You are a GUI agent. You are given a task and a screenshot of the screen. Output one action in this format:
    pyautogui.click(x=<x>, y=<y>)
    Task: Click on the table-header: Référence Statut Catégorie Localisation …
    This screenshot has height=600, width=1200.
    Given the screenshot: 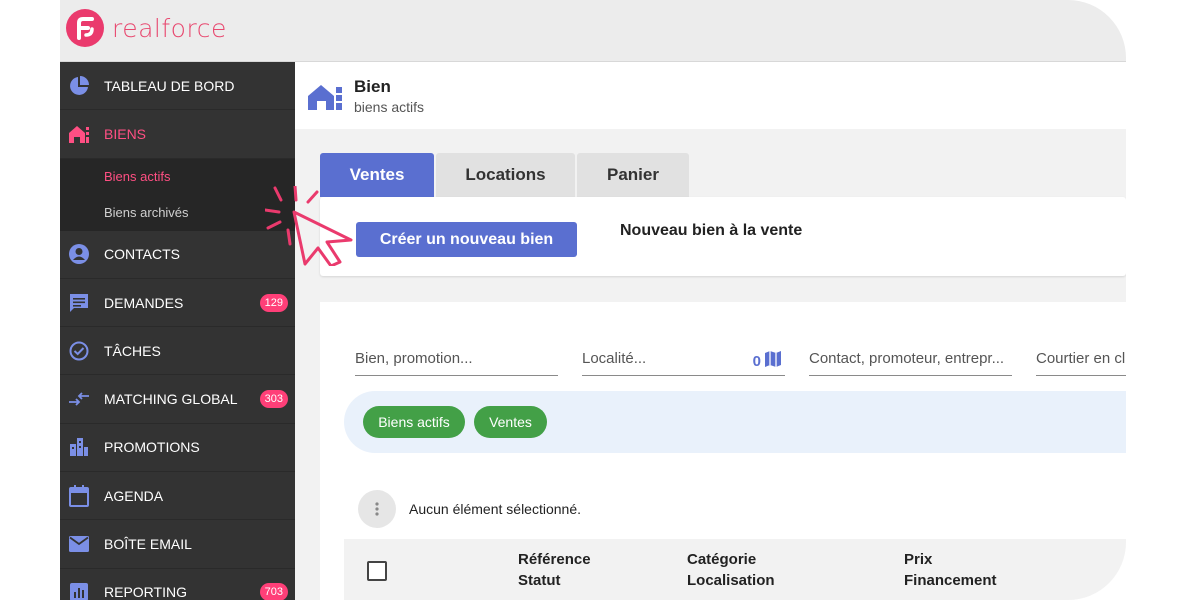 What is the action you would take?
    pyautogui.click(x=735, y=569)
    